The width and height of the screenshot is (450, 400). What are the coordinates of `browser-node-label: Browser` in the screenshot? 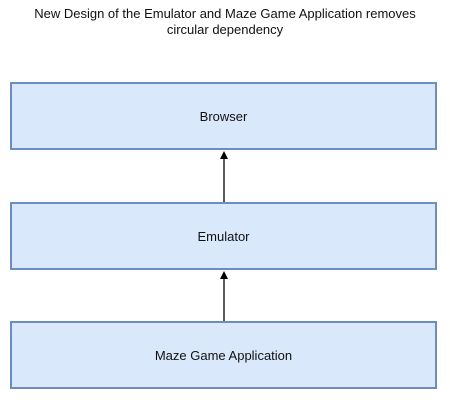 It's located at (223, 116).